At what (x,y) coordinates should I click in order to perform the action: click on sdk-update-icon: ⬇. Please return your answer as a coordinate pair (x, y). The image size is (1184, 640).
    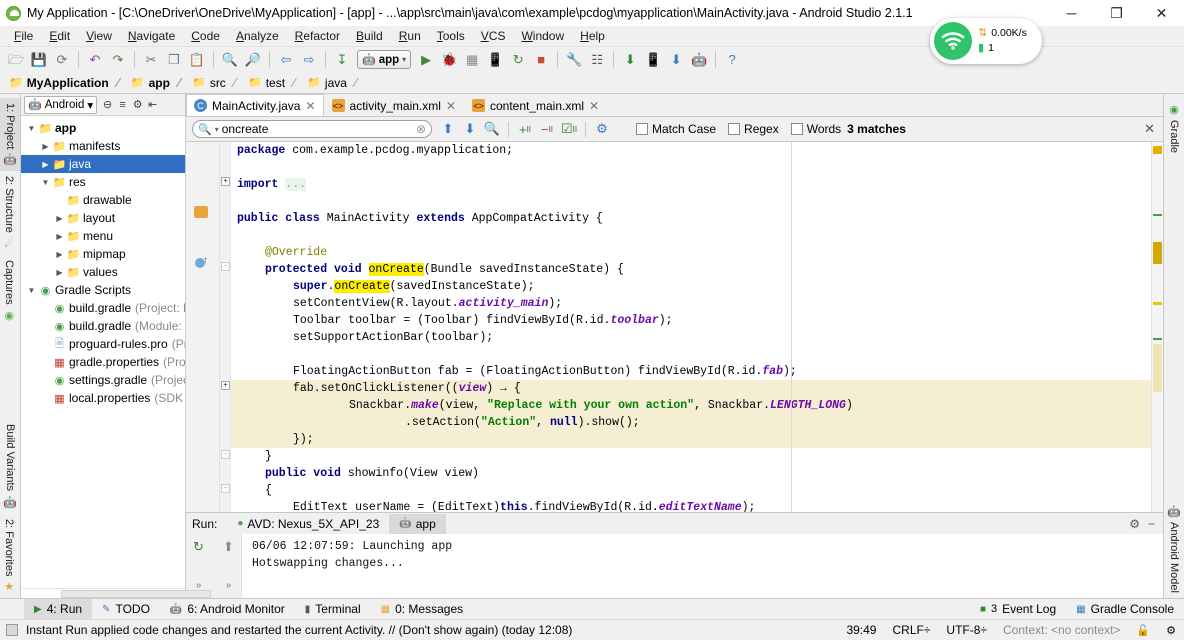
    Looking at the image, I should click on (676, 59).